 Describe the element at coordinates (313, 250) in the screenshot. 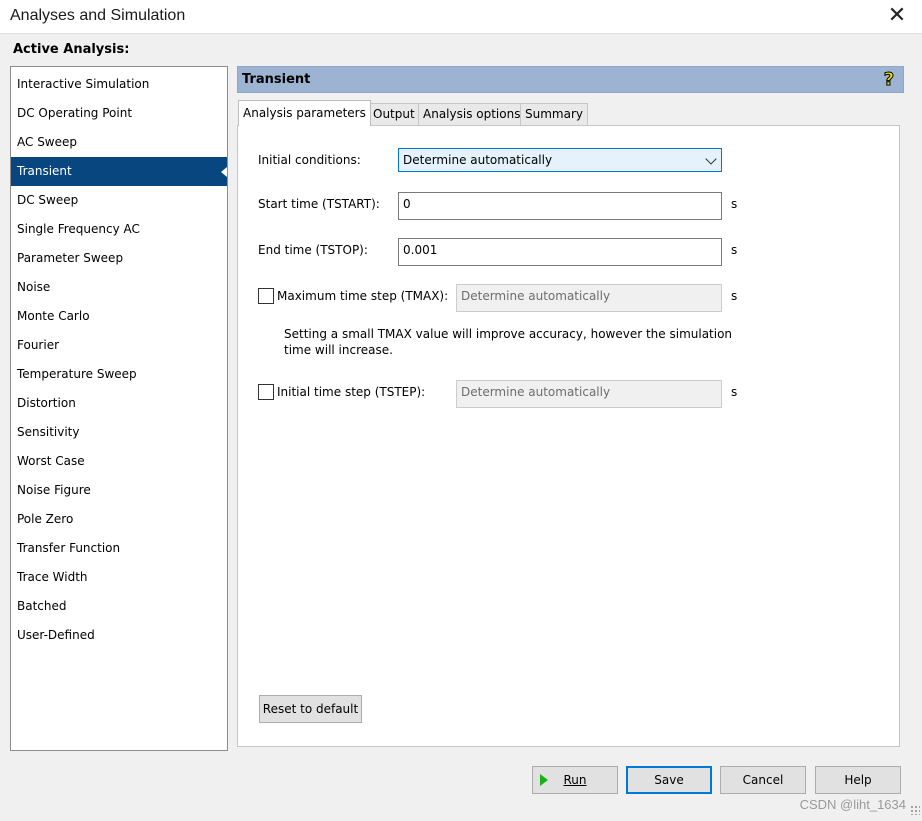

I see `end-time-label: End time (TSTOP):` at that location.